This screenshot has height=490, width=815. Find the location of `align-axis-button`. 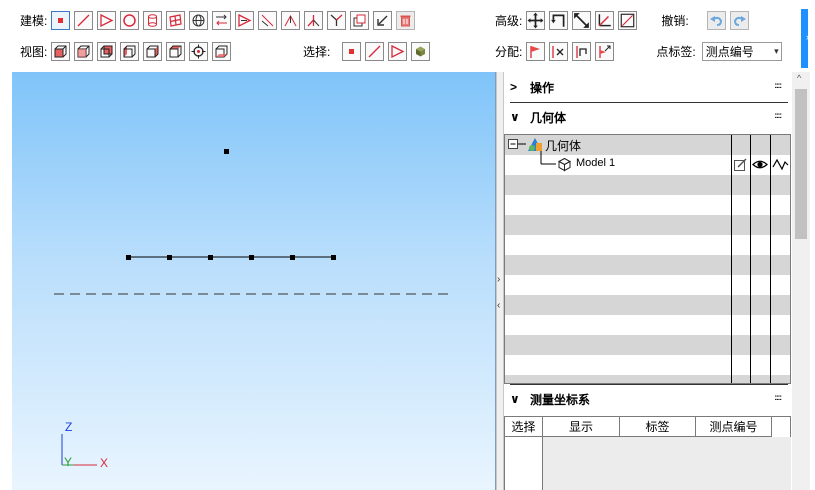

align-axis-button is located at coordinates (605, 20).